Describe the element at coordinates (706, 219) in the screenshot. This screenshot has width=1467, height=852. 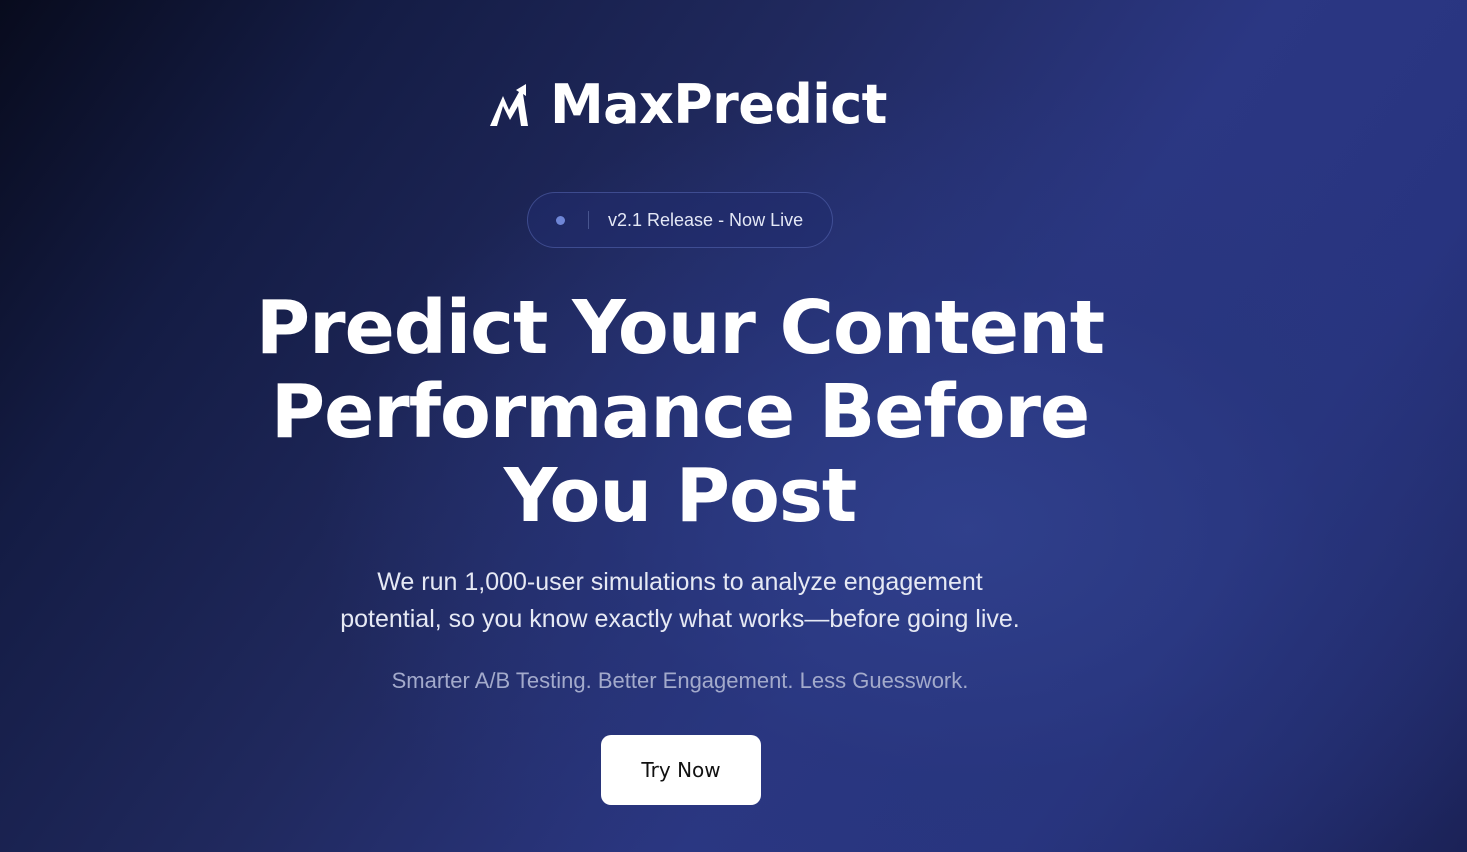
I see `release-badge-text: v2.1 Release - Now Live` at that location.